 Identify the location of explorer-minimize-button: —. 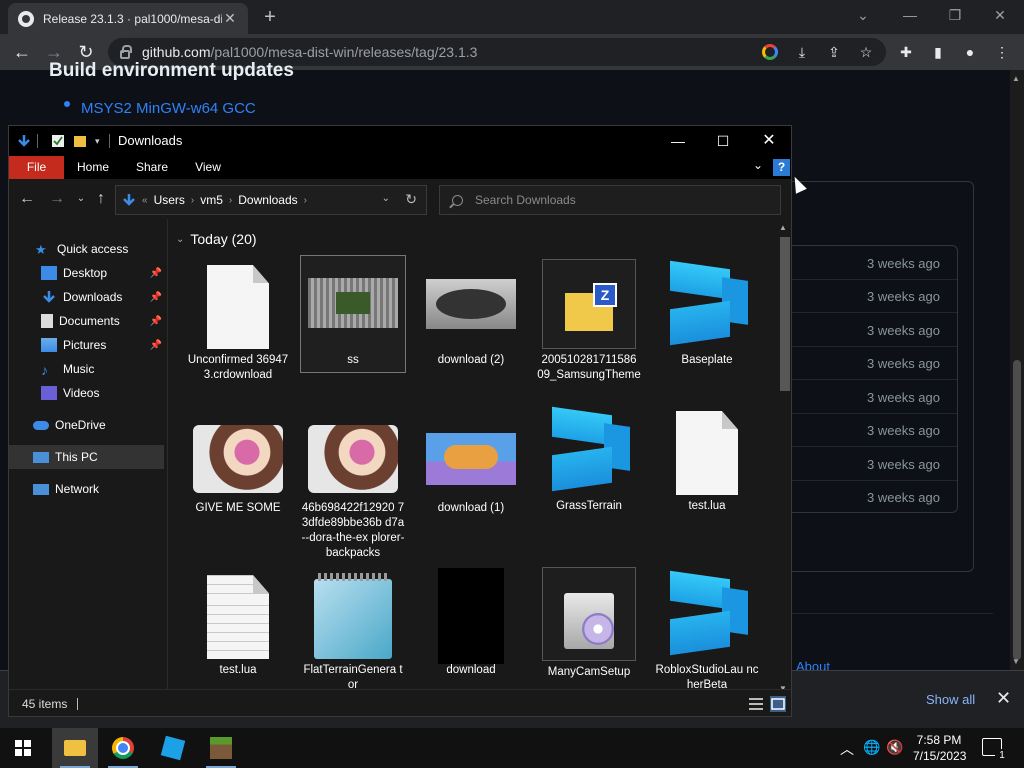
(678, 141).